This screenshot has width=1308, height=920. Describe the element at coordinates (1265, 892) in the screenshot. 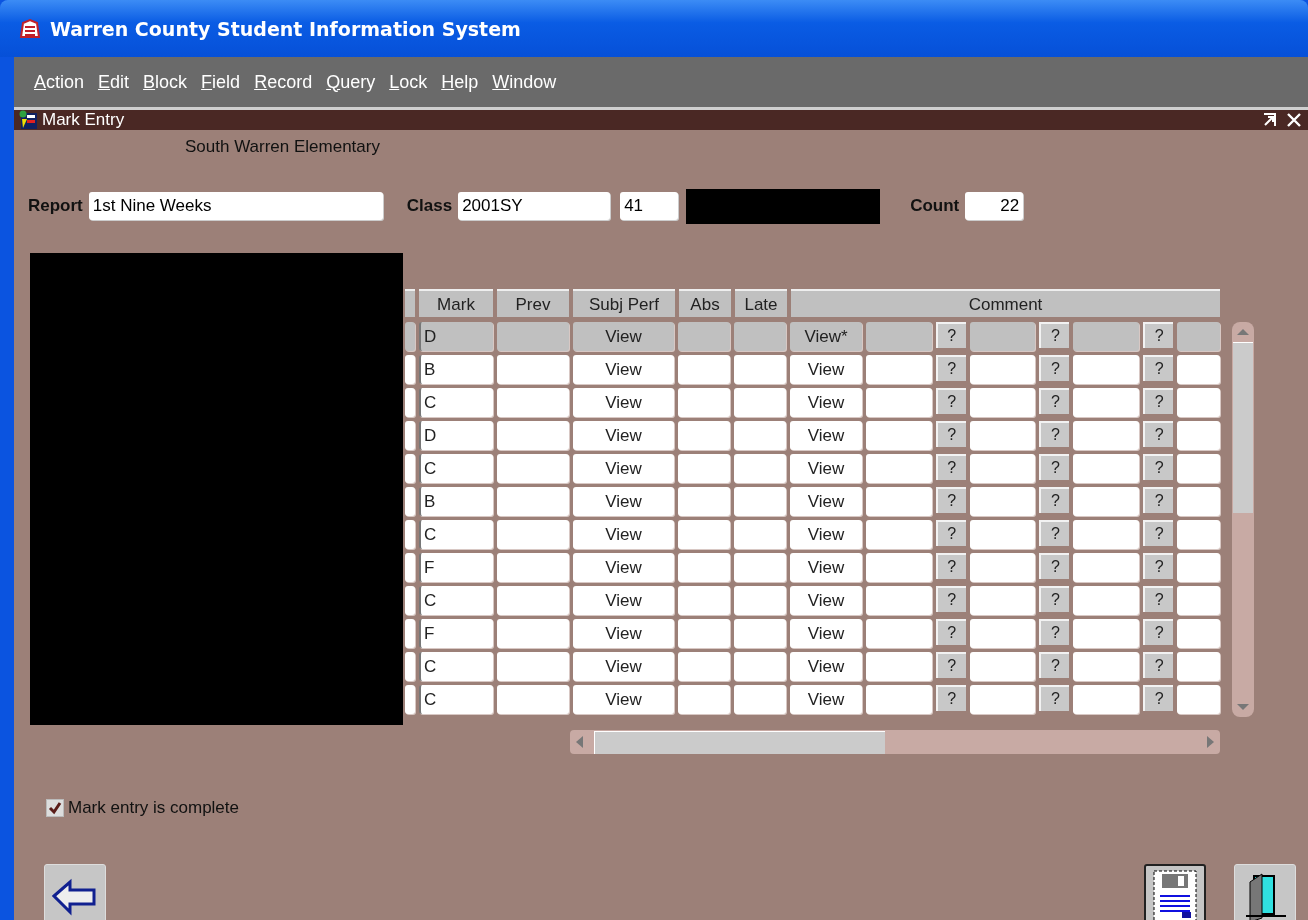

I see `exit-button` at that location.